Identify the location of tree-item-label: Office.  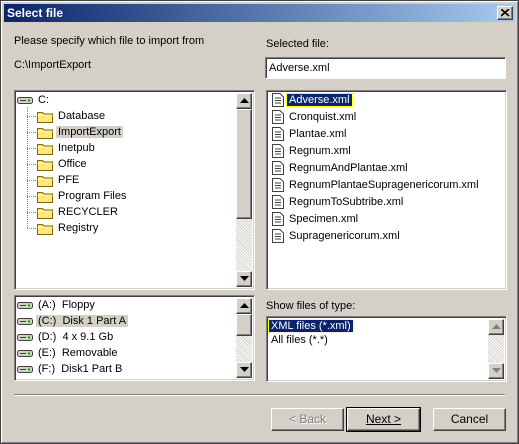
(72, 164).